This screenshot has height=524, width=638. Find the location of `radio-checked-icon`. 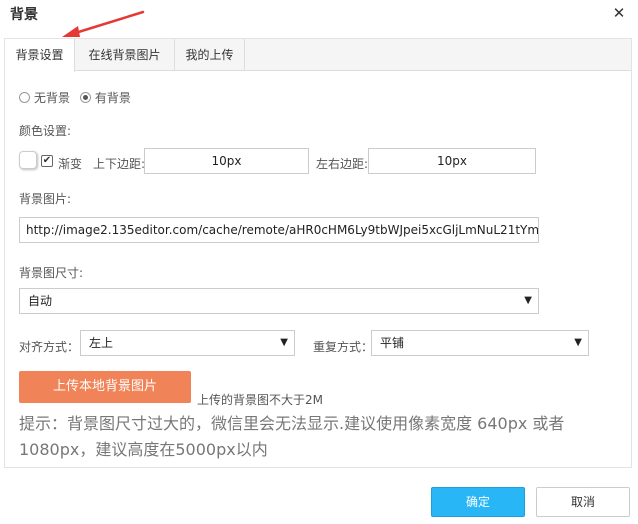

radio-checked-icon is located at coordinates (85, 97).